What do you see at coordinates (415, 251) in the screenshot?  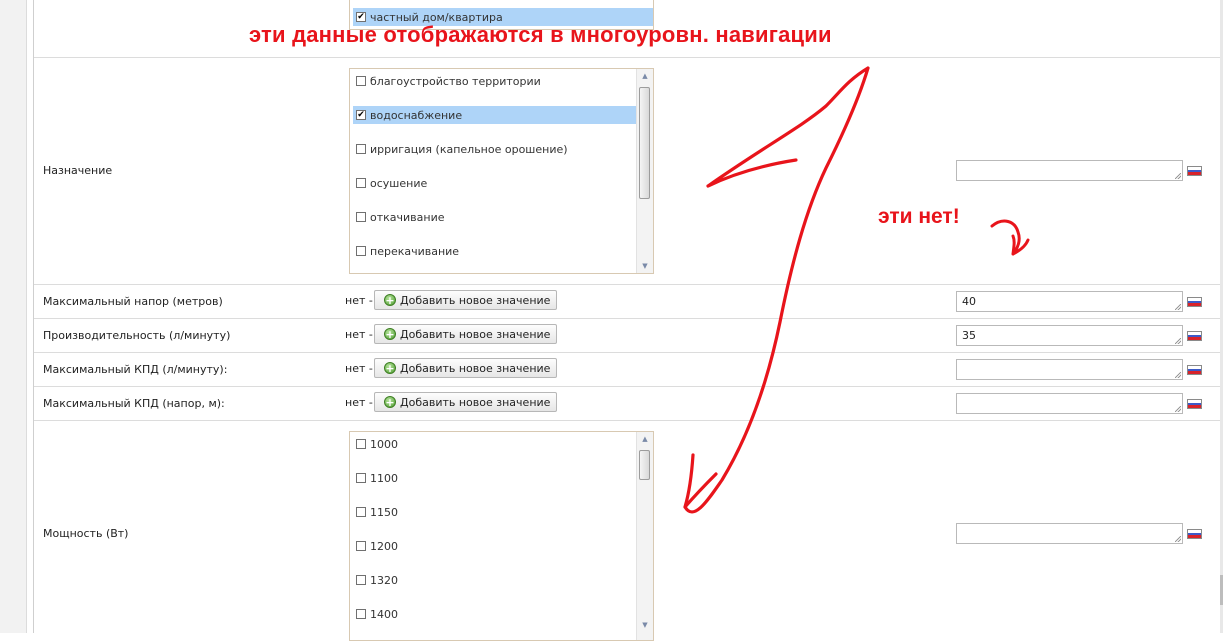 I see `list-item-label: перекачивание` at bounding box center [415, 251].